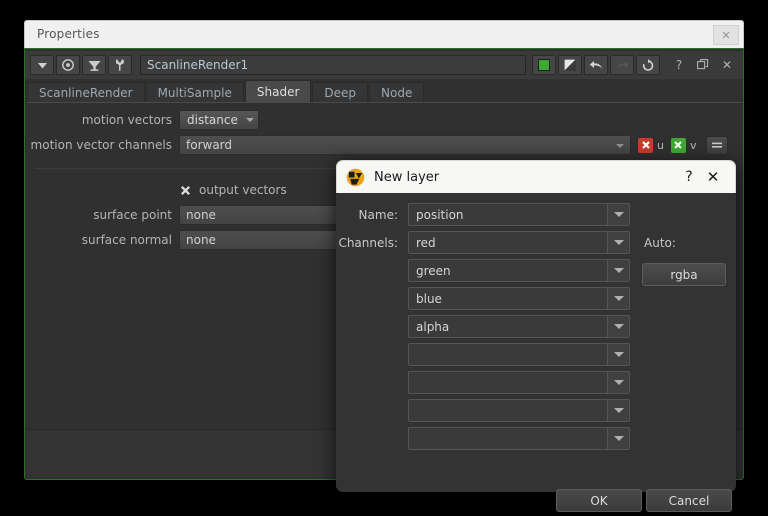  I want to click on tab-deep: Deep, so click(340, 92).